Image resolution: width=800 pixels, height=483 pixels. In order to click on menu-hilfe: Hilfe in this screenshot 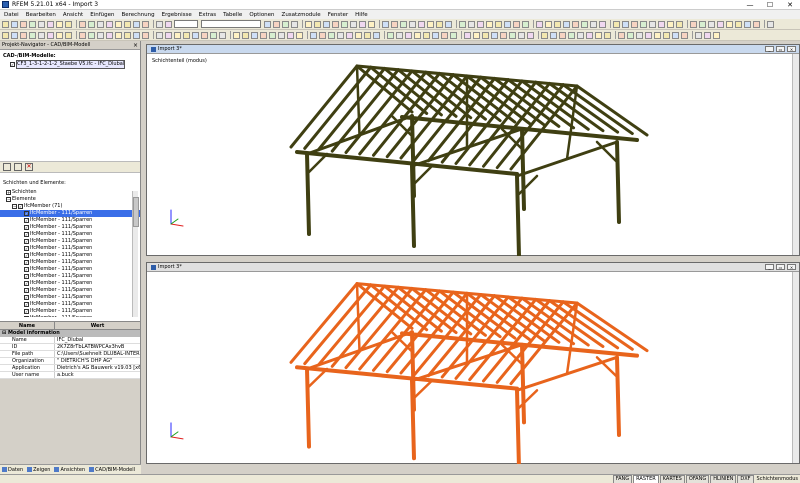, I will do `click(361, 15)`.